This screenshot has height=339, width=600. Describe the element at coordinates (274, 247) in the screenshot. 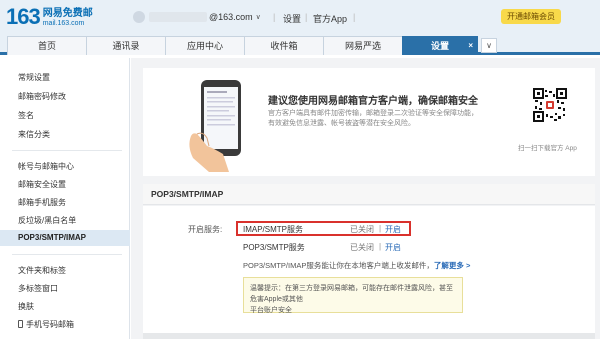

I see `pop3-service-name: POP3/SMTP服务` at that location.